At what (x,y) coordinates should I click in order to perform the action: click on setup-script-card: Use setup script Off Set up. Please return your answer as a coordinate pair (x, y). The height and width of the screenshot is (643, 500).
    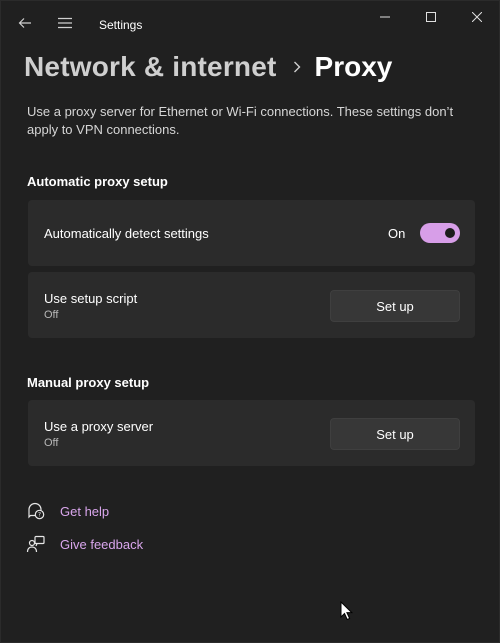
    Looking at the image, I should click on (251, 305).